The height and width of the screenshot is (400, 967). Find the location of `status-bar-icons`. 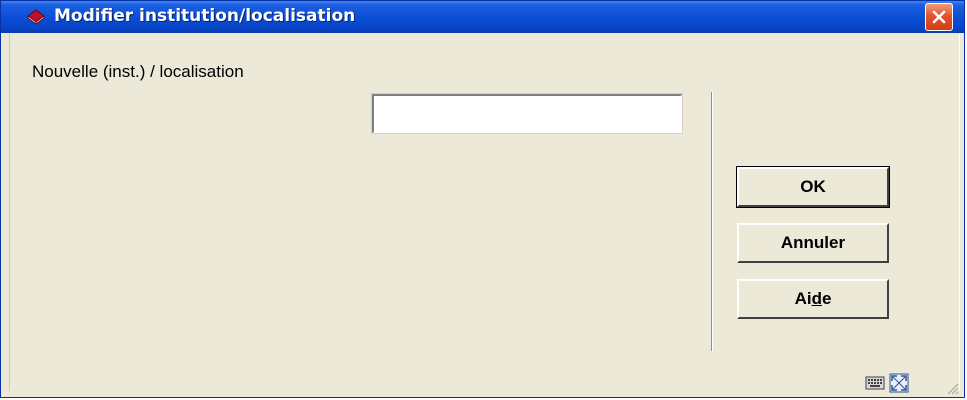

status-bar-icons is located at coordinates (887, 383).